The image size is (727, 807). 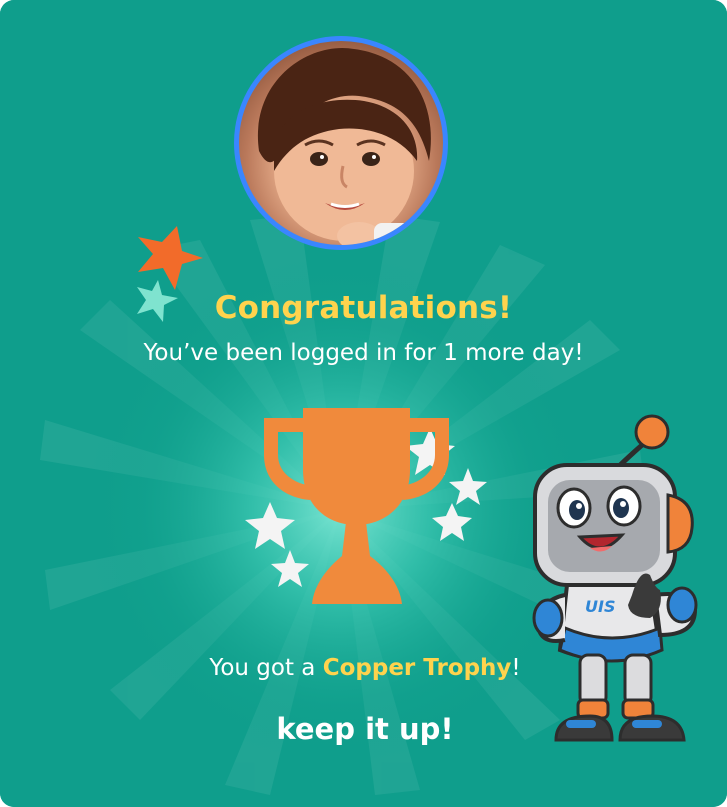 What do you see at coordinates (516, 668) in the screenshot?
I see `award-suffix: !` at bounding box center [516, 668].